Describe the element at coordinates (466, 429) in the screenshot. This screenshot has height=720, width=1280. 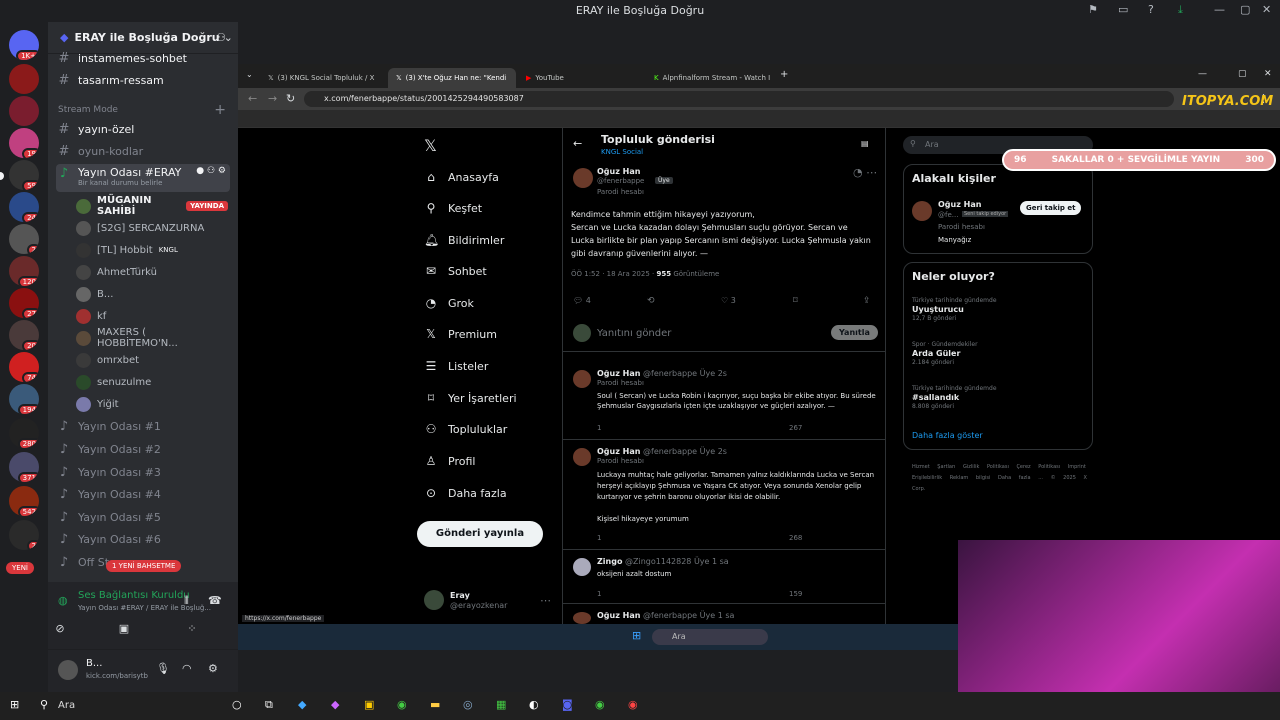
I see `nav-communities: ⚇ Topluluklar` at that location.